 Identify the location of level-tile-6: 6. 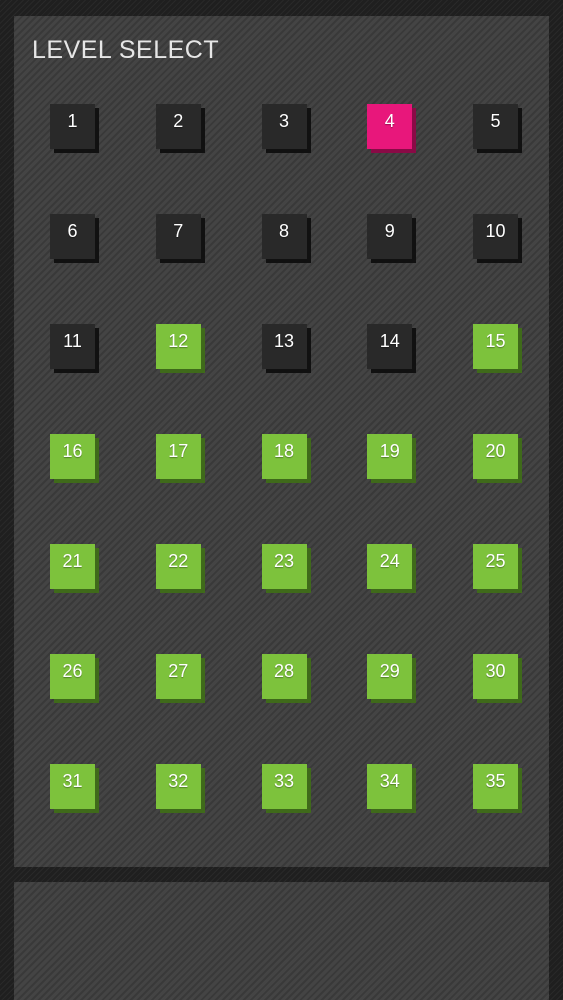
(72, 236).